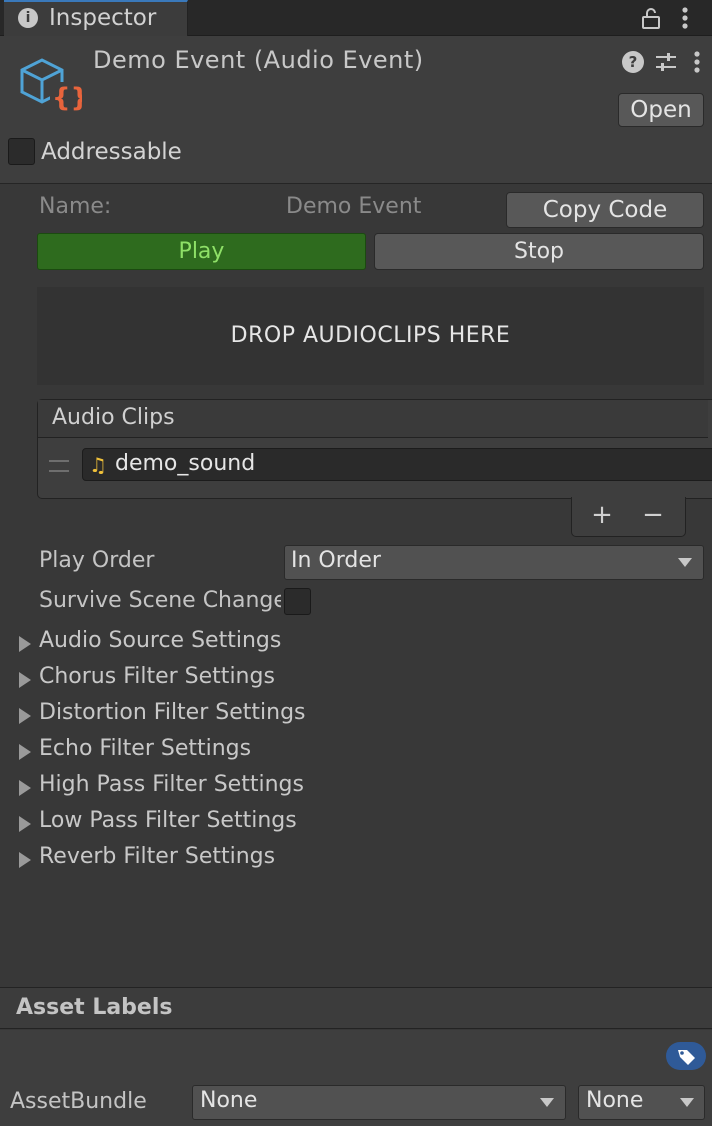  What do you see at coordinates (97, 560) in the screenshot?
I see `play-order-label: Play Order` at bounding box center [97, 560].